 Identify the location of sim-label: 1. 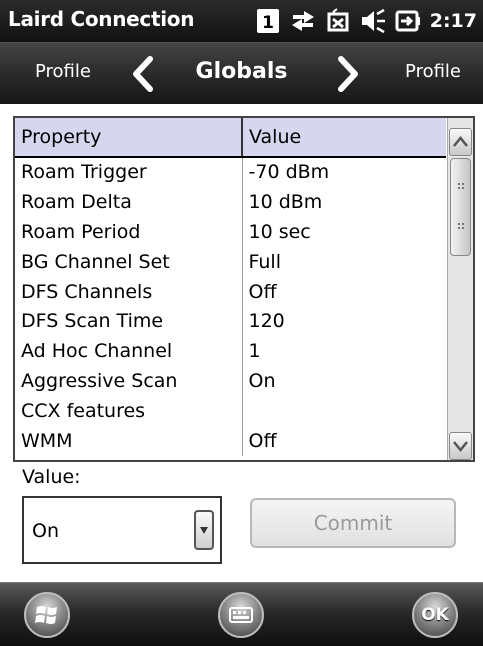
(268, 23).